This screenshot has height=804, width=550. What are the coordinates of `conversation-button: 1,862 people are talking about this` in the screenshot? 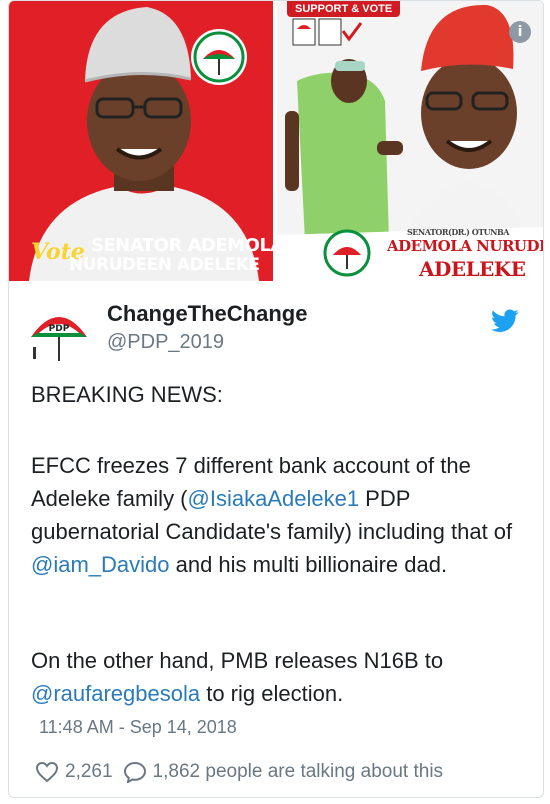 It's located at (283, 772).